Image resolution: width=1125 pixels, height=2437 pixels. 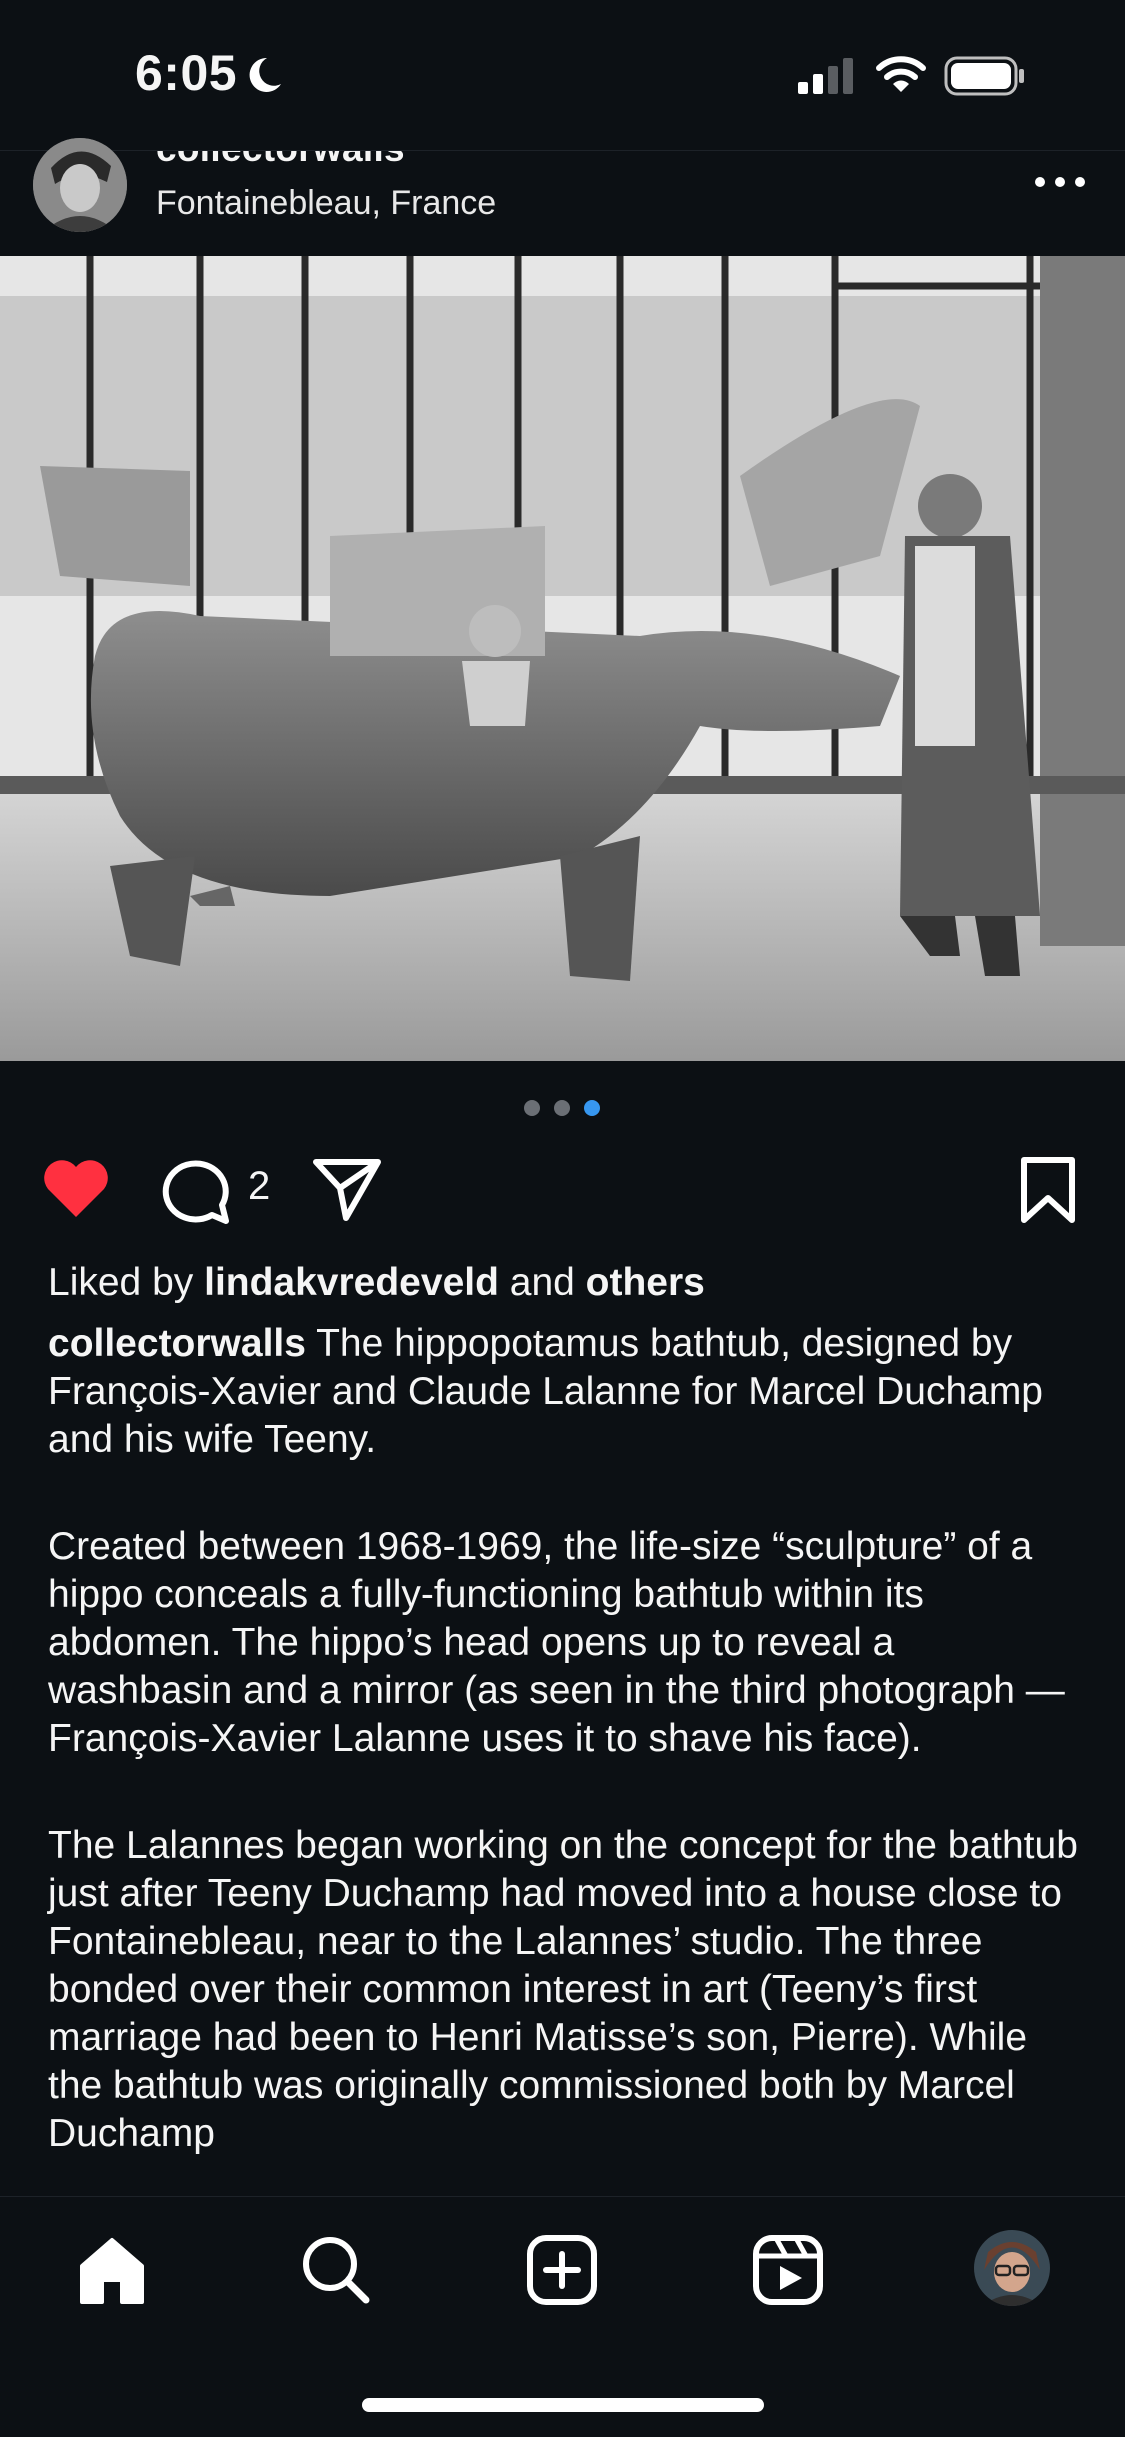 What do you see at coordinates (126, 1282) in the screenshot?
I see `likes-prefix: Liked by` at bounding box center [126, 1282].